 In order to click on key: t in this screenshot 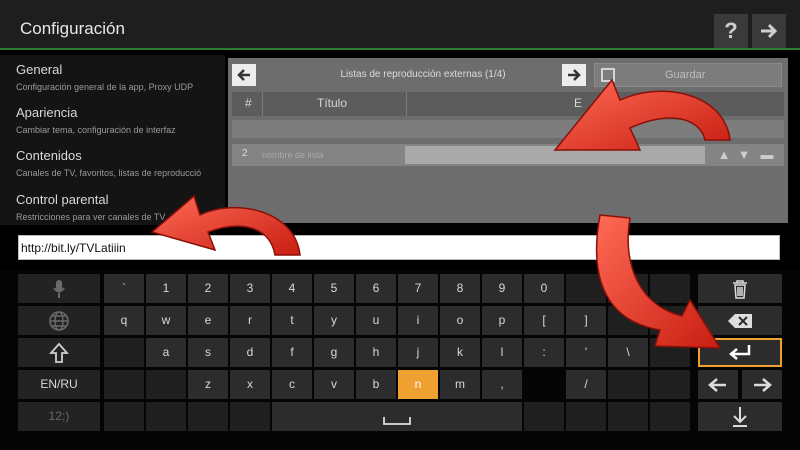, I will do `click(292, 320)`.